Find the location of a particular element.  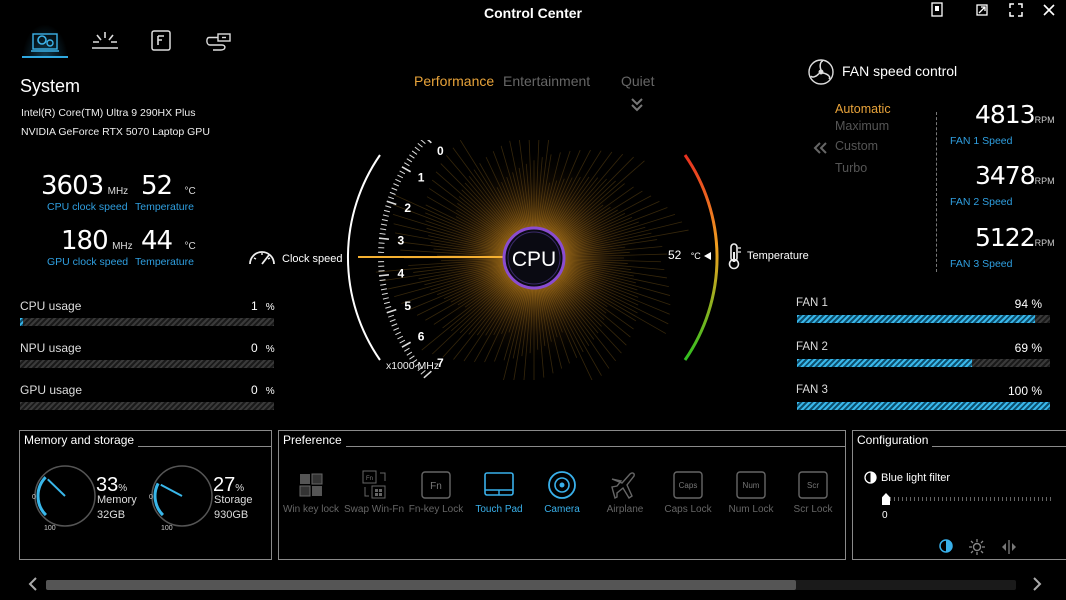

storage-dial-max: 100 is located at coordinates (167, 528).